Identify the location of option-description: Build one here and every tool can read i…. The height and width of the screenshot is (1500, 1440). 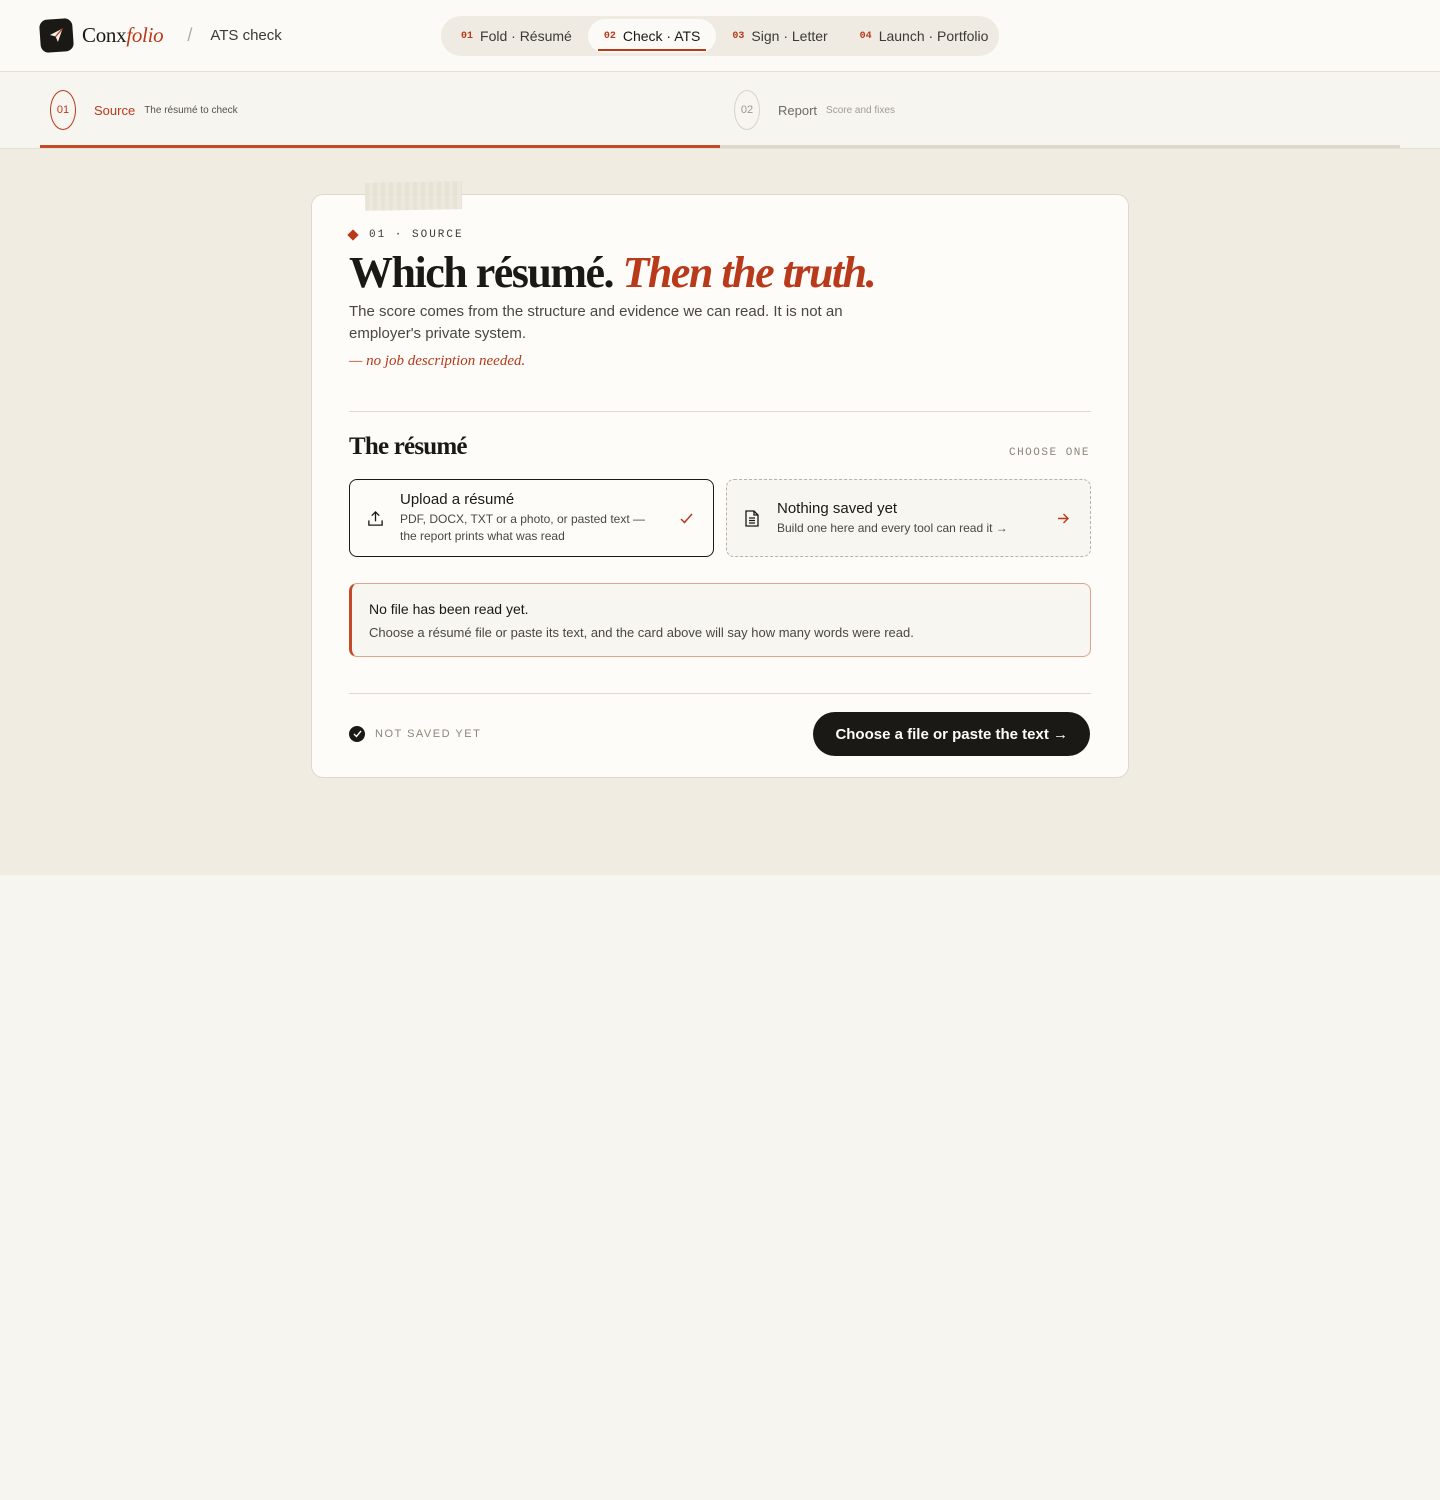
(892, 527).